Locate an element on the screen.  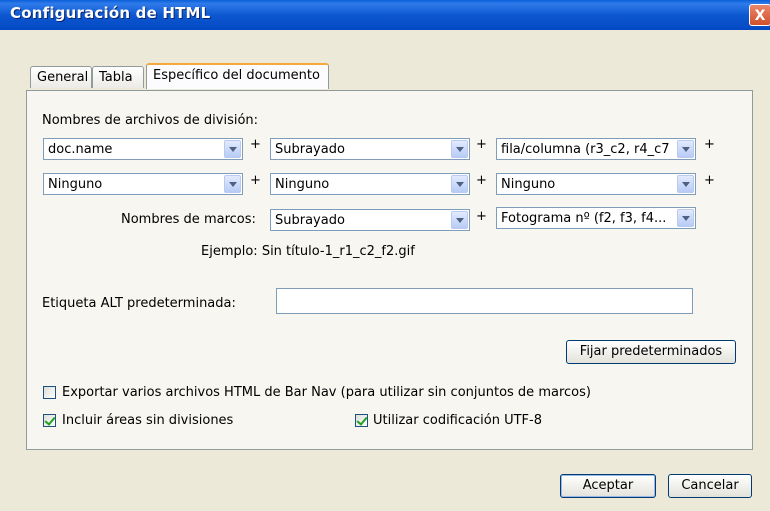
split-name-5-value: Ninguno is located at coordinates (302, 184).